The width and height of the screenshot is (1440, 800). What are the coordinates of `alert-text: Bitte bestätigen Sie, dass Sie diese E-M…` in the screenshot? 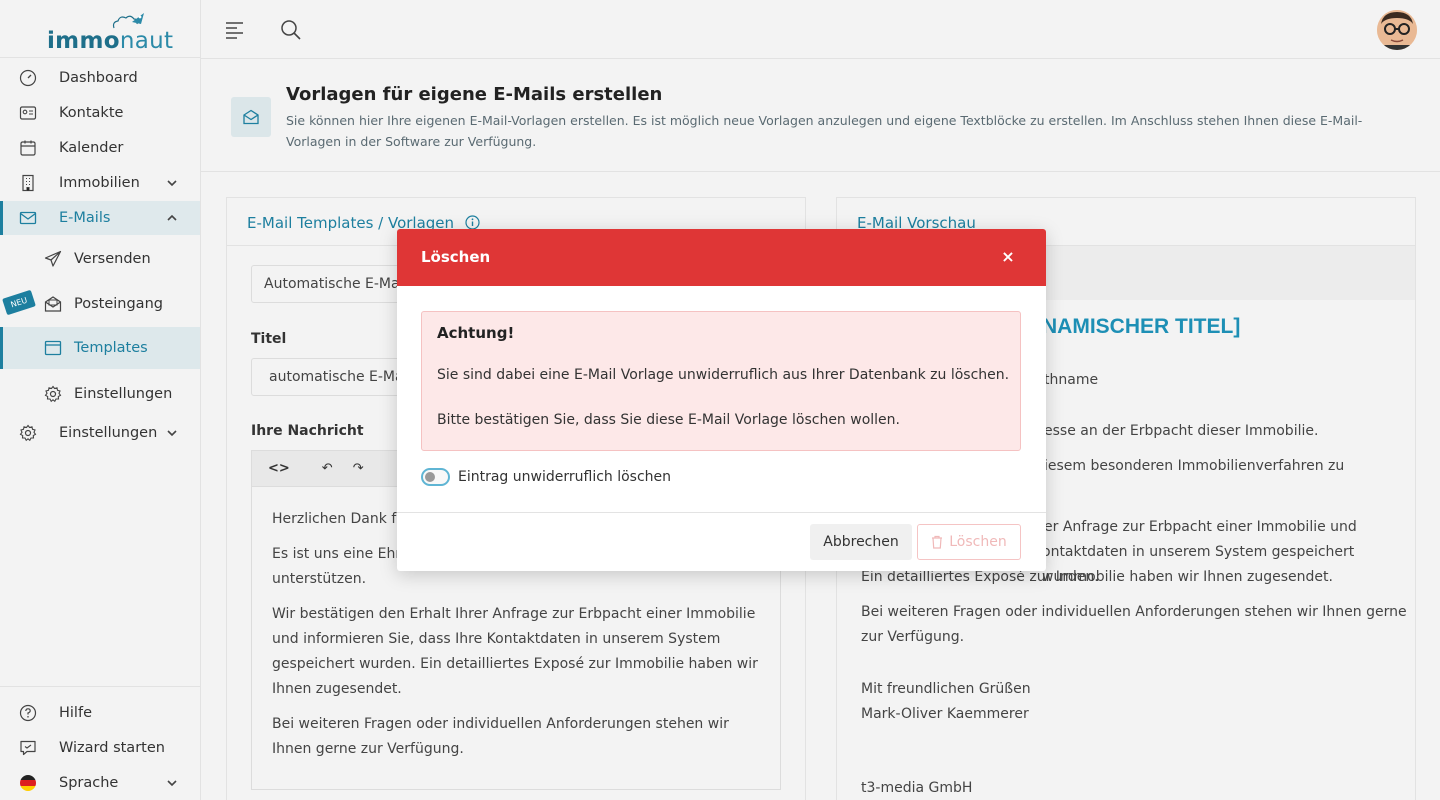 It's located at (668, 420).